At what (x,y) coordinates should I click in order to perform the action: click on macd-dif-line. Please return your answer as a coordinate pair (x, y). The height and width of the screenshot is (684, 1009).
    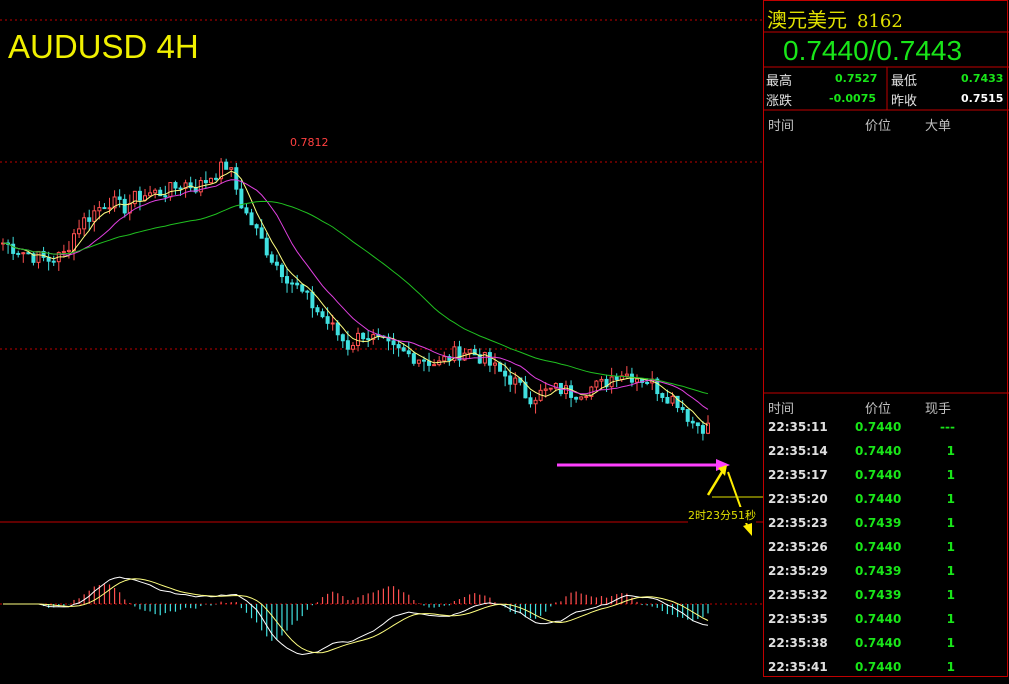
    Looking at the image, I should click on (356, 616).